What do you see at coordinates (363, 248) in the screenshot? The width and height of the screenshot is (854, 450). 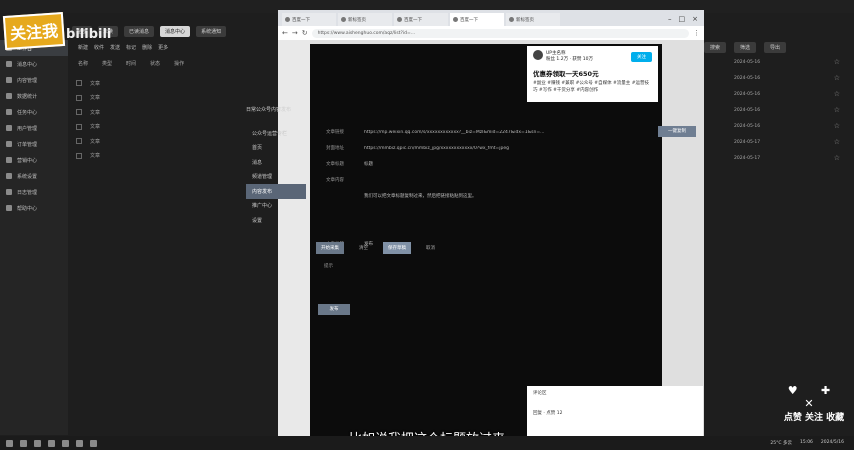 I see `clear-button: 清空` at bounding box center [363, 248].